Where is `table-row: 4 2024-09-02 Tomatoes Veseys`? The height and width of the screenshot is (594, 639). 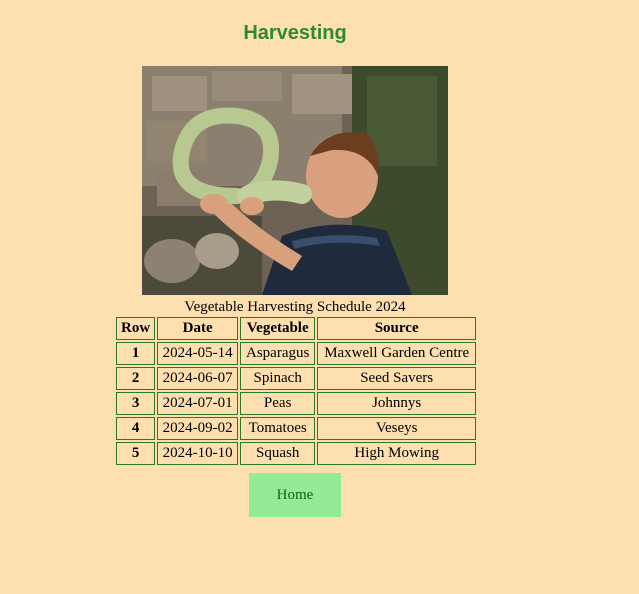
table-row: 4 2024-09-02 Tomatoes Veseys is located at coordinates (296, 428).